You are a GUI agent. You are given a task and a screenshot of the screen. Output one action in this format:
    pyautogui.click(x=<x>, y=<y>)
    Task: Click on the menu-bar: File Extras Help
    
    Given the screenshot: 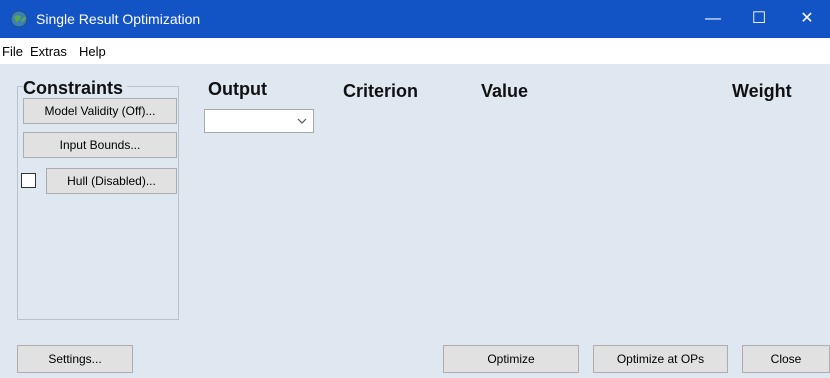 What is the action you would take?
    pyautogui.click(x=415, y=51)
    